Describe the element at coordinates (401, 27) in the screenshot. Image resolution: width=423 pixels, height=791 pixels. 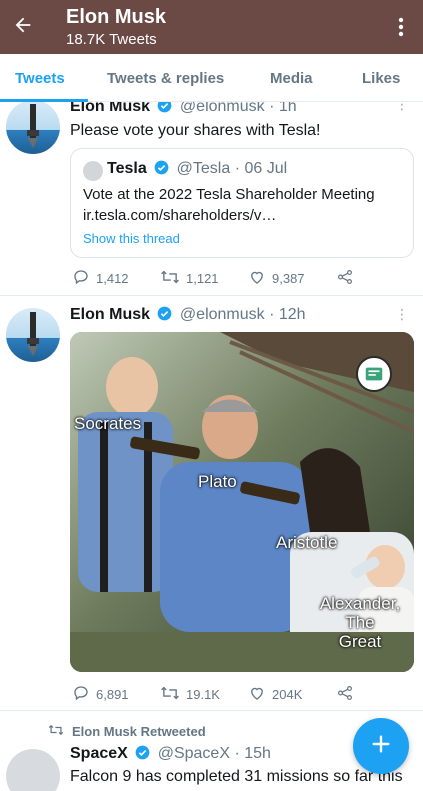
I see `overflow-menu-icon` at that location.